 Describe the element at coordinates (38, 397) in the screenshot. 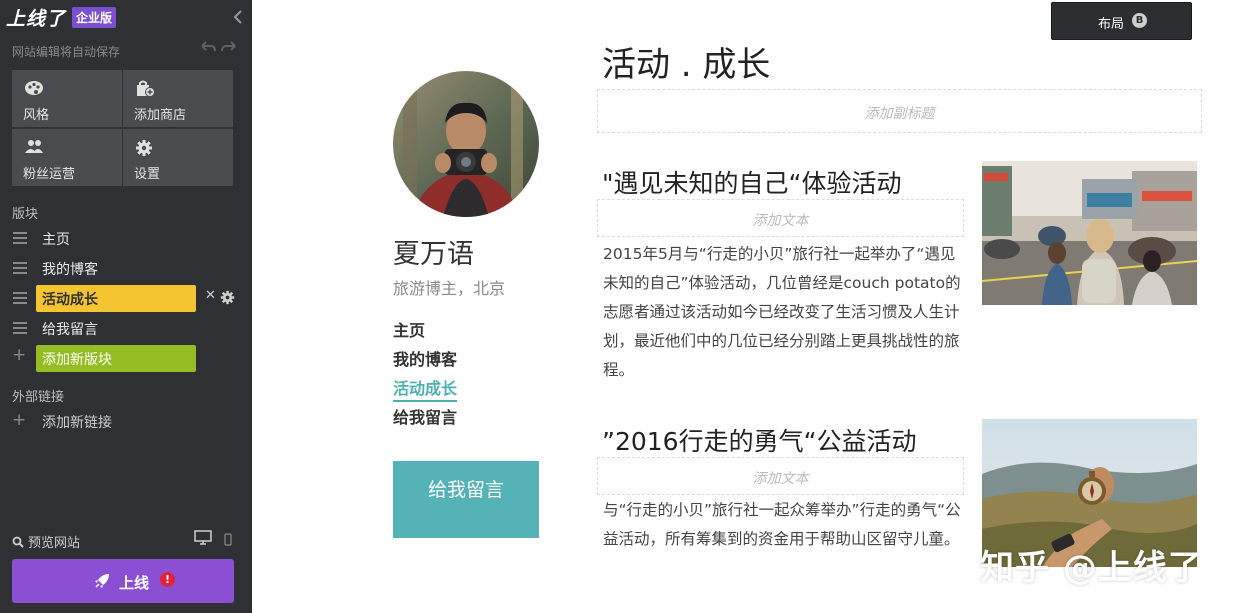

I see `external-links-title: 外部链接` at that location.